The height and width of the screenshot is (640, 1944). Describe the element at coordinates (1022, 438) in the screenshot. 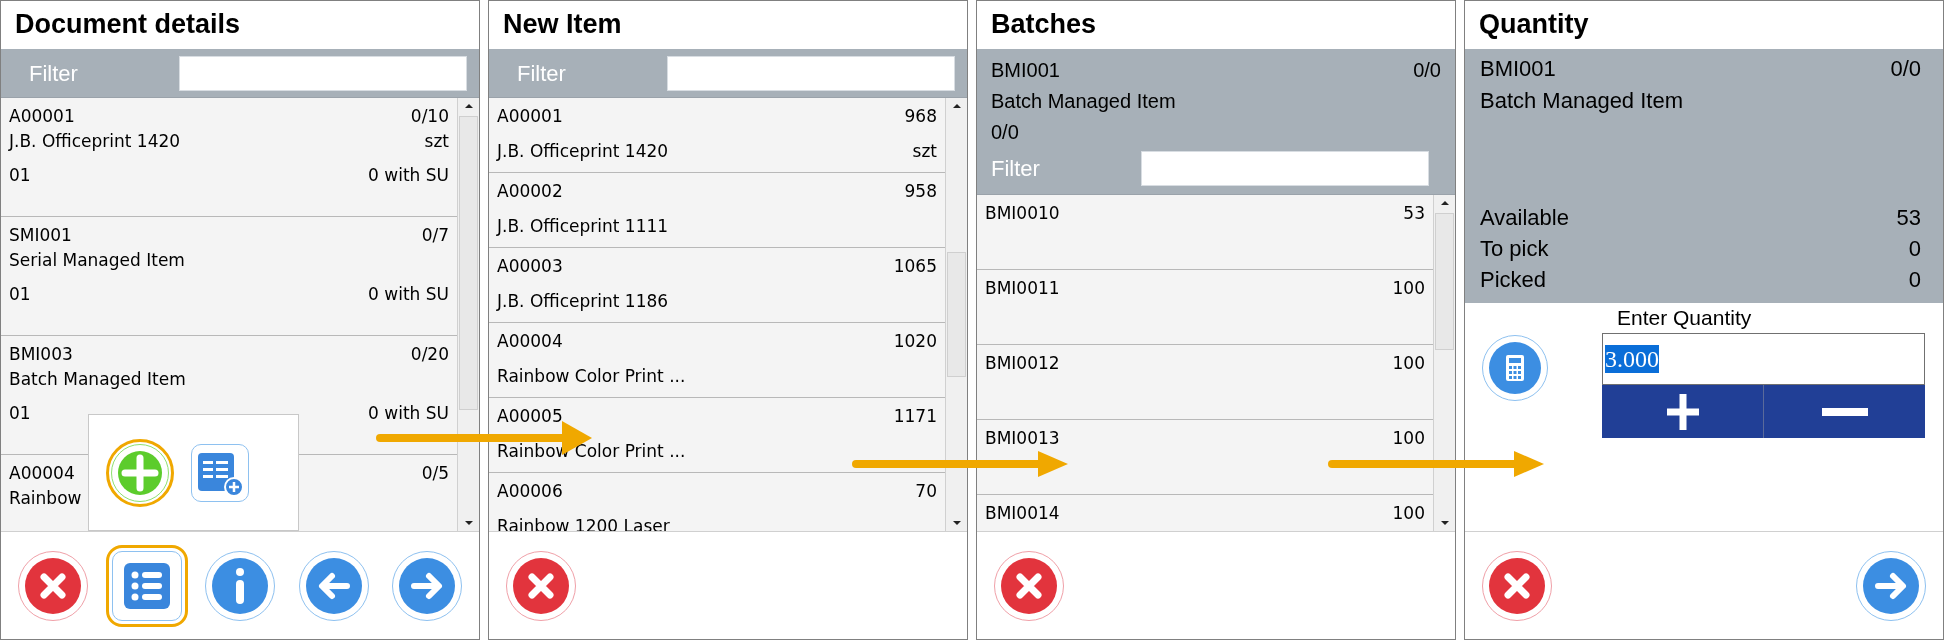

I see `row-text: BMI0013` at that location.